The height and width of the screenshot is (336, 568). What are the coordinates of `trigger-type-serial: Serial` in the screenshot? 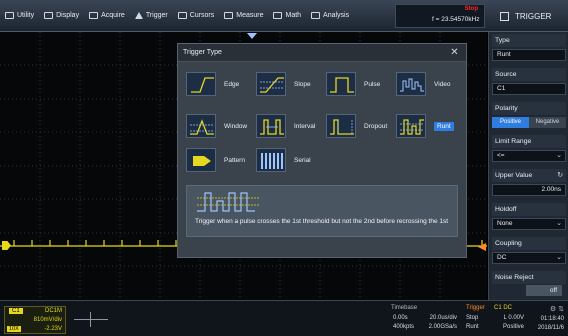 It's located at (283, 160).